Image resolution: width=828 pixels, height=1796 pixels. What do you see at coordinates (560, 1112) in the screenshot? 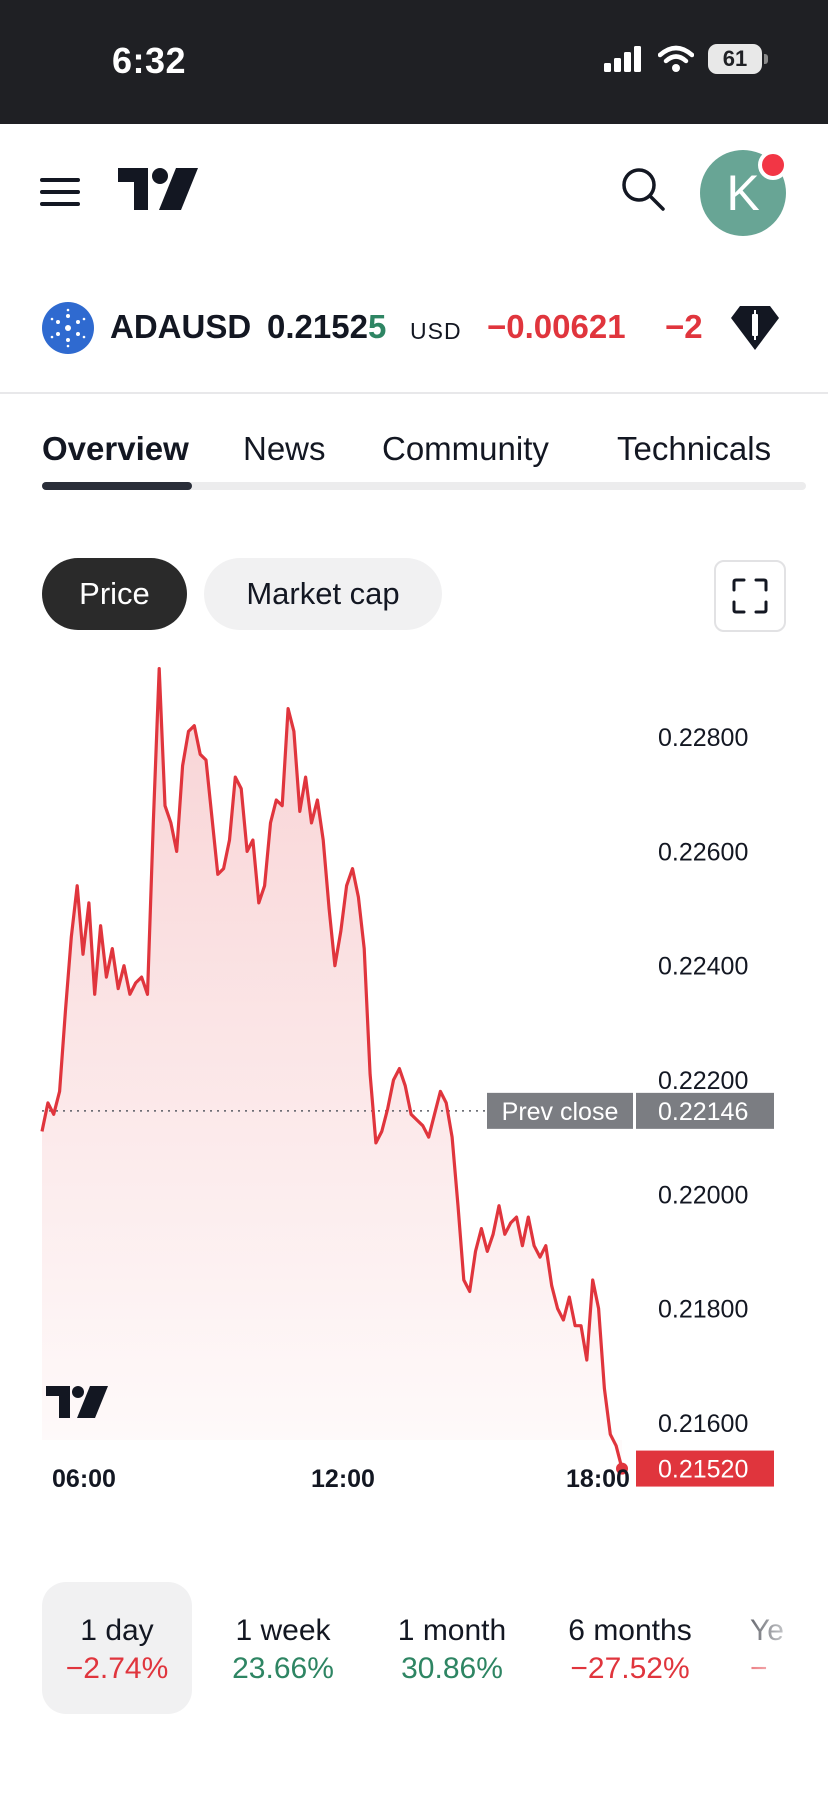
I see `prev-close-label: Prev close` at bounding box center [560, 1112].